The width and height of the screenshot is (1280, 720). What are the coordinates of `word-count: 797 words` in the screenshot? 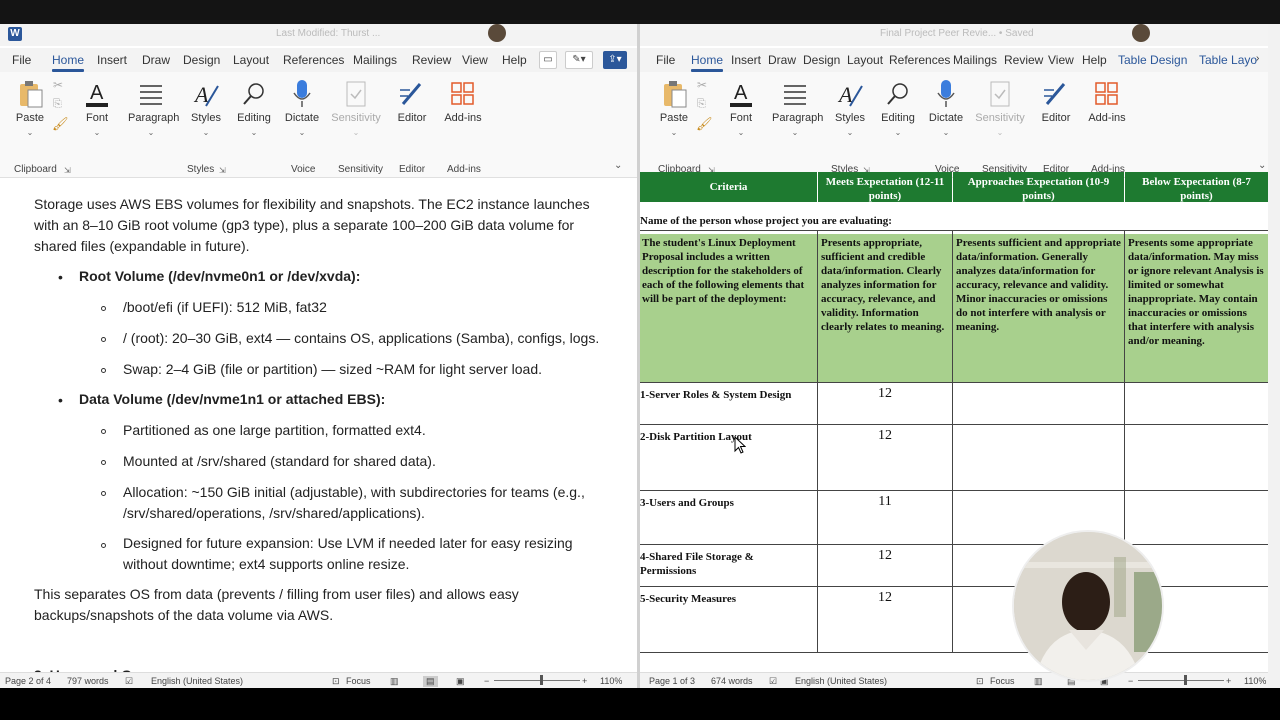 It's located at (88, 681).